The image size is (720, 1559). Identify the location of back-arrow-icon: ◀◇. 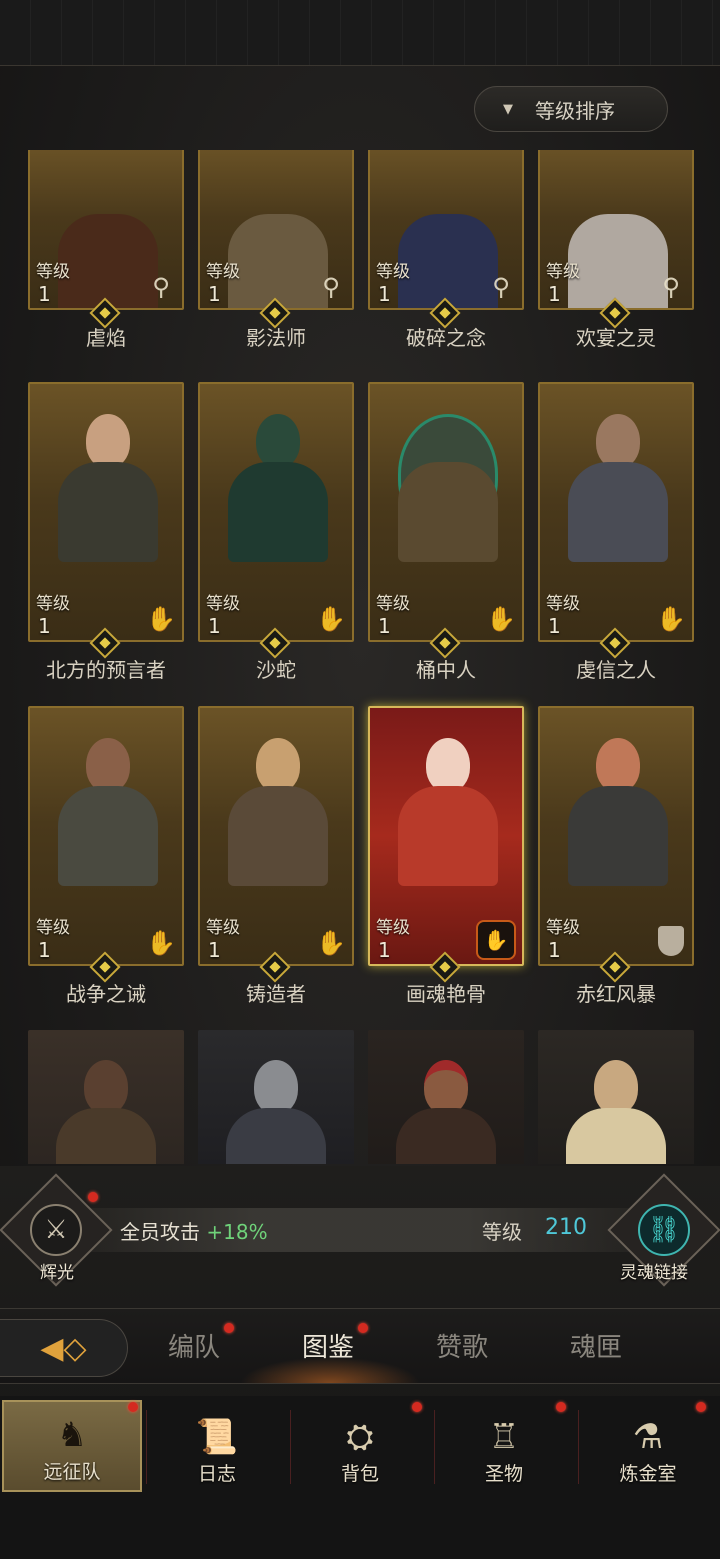
(64, 1348).